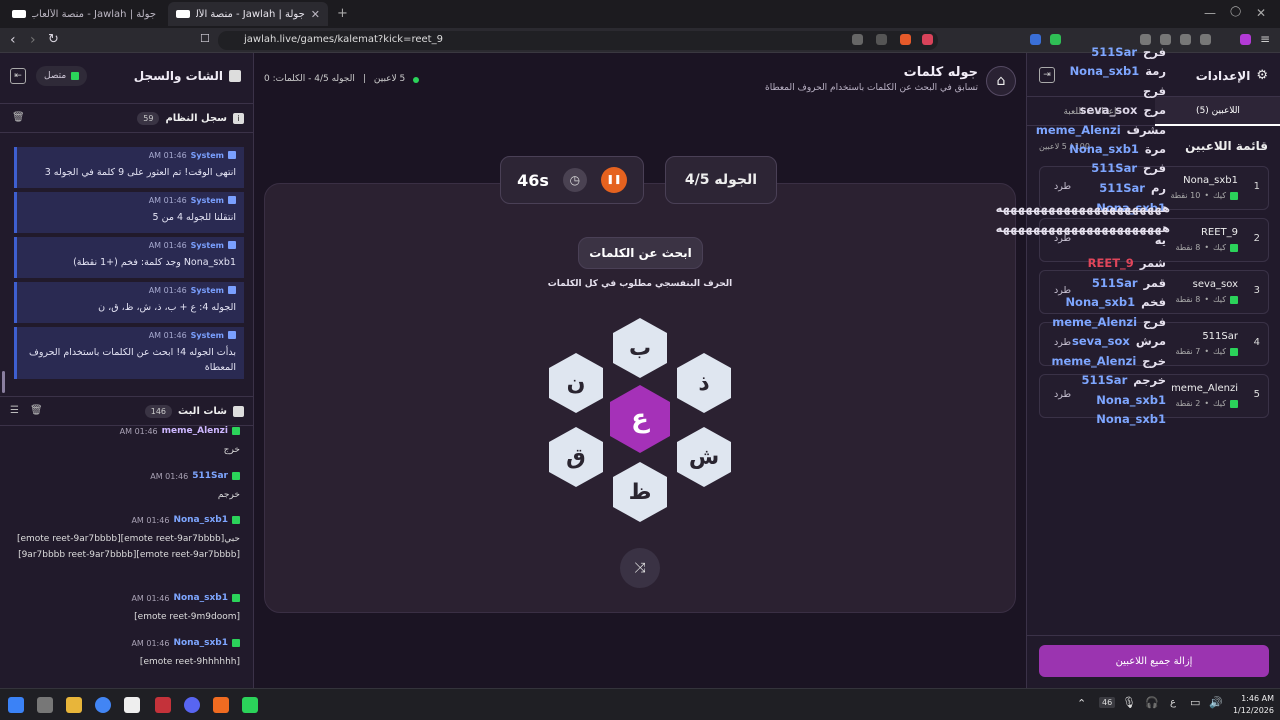 The width and height of the screenshot is (1280, 720). Describe the element at coordinates (640, 568) in the screenshot. I see `shuffle-button: ⤨` at that location.